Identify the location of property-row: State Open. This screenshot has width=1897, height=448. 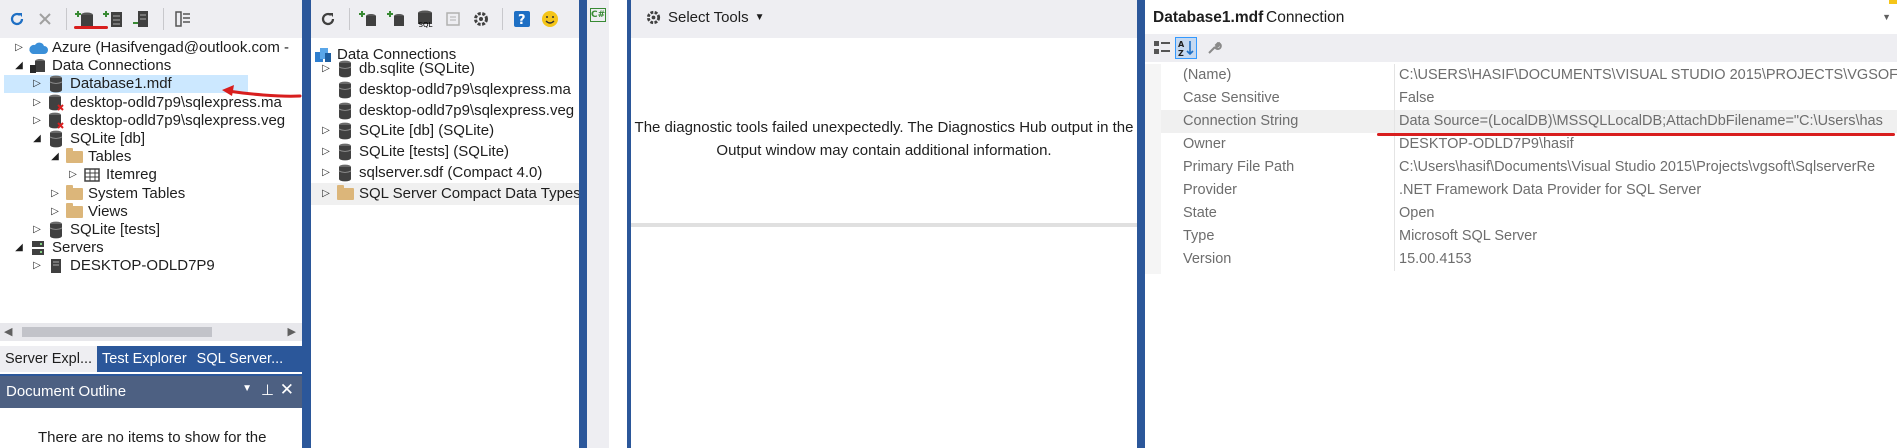
(1529, 213).